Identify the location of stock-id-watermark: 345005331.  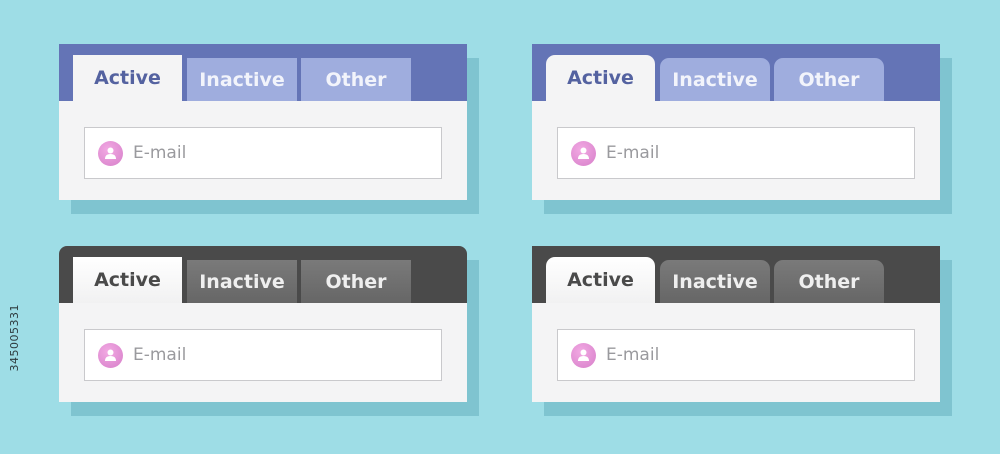
(14, 338).